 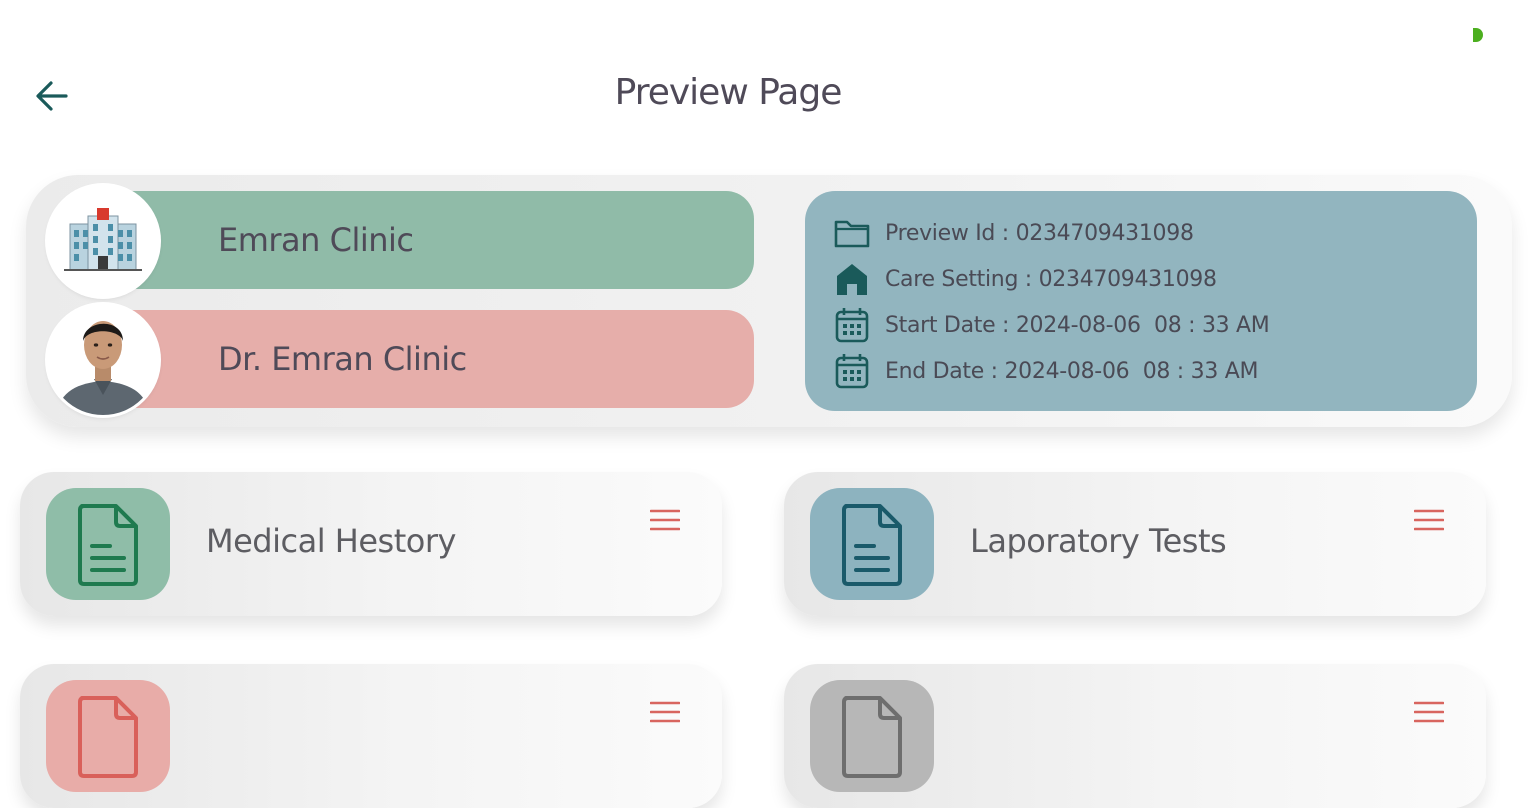 I want to click on status-indicator, so click(x=1478, y=35).